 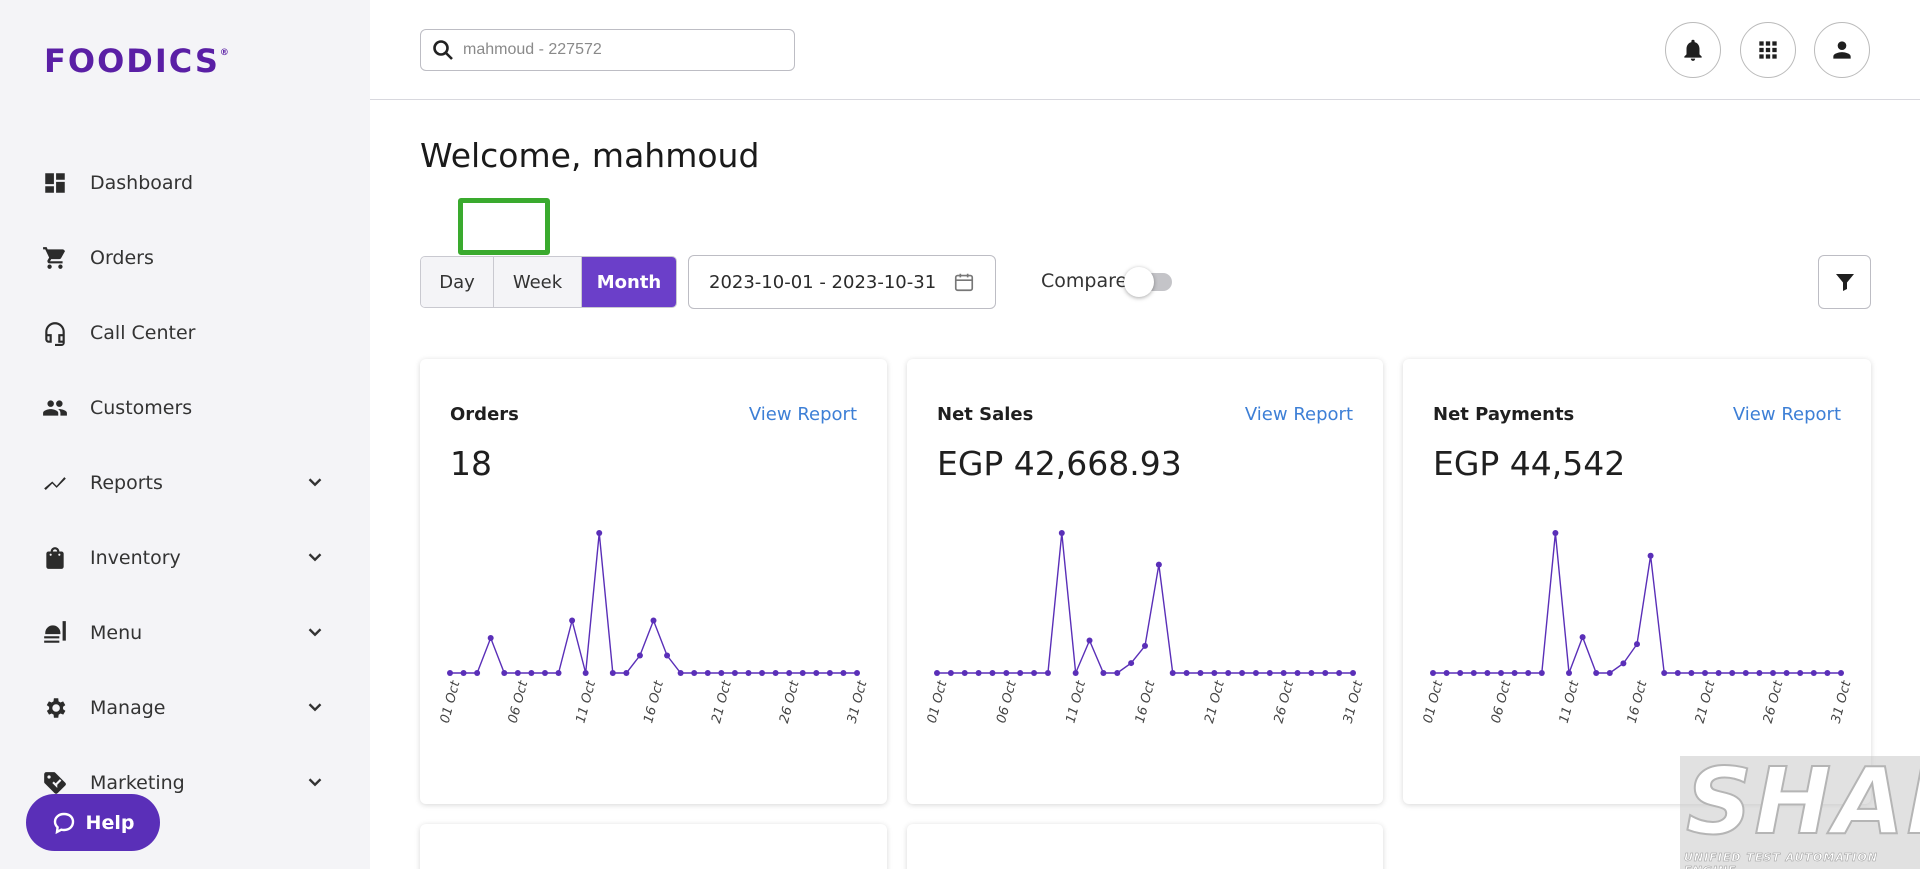 What do you see at coordinates (185, 632) in the screenshot?
I see `sidebar-item-menu: Menu` at bounding box center [185, 632].